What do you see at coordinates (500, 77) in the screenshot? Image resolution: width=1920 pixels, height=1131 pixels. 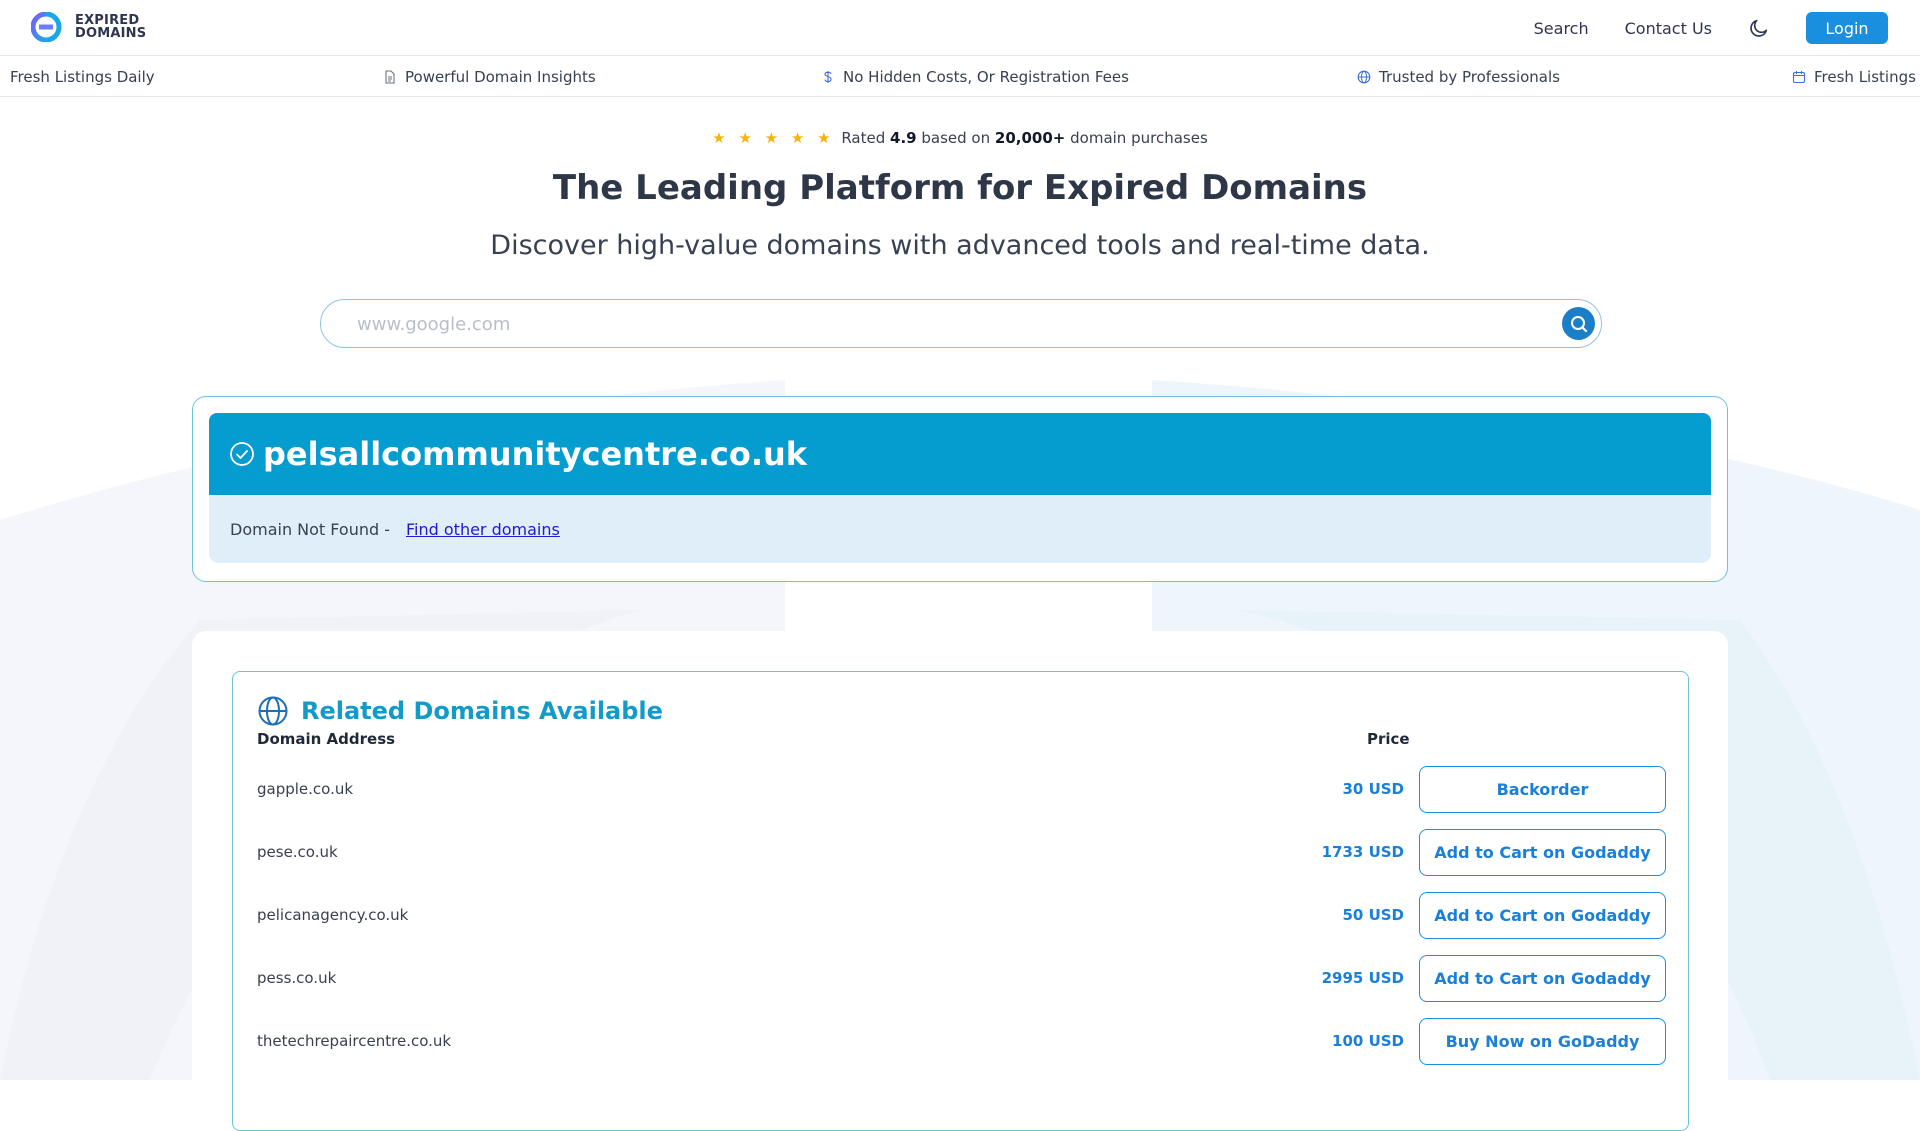 I see `ticker-label: Powerful Domain Insights` at bounding box center [500, 77].